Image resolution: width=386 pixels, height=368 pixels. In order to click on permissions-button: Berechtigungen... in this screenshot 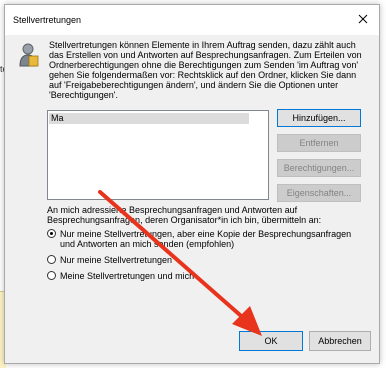, I will do `click(319, 168)`.